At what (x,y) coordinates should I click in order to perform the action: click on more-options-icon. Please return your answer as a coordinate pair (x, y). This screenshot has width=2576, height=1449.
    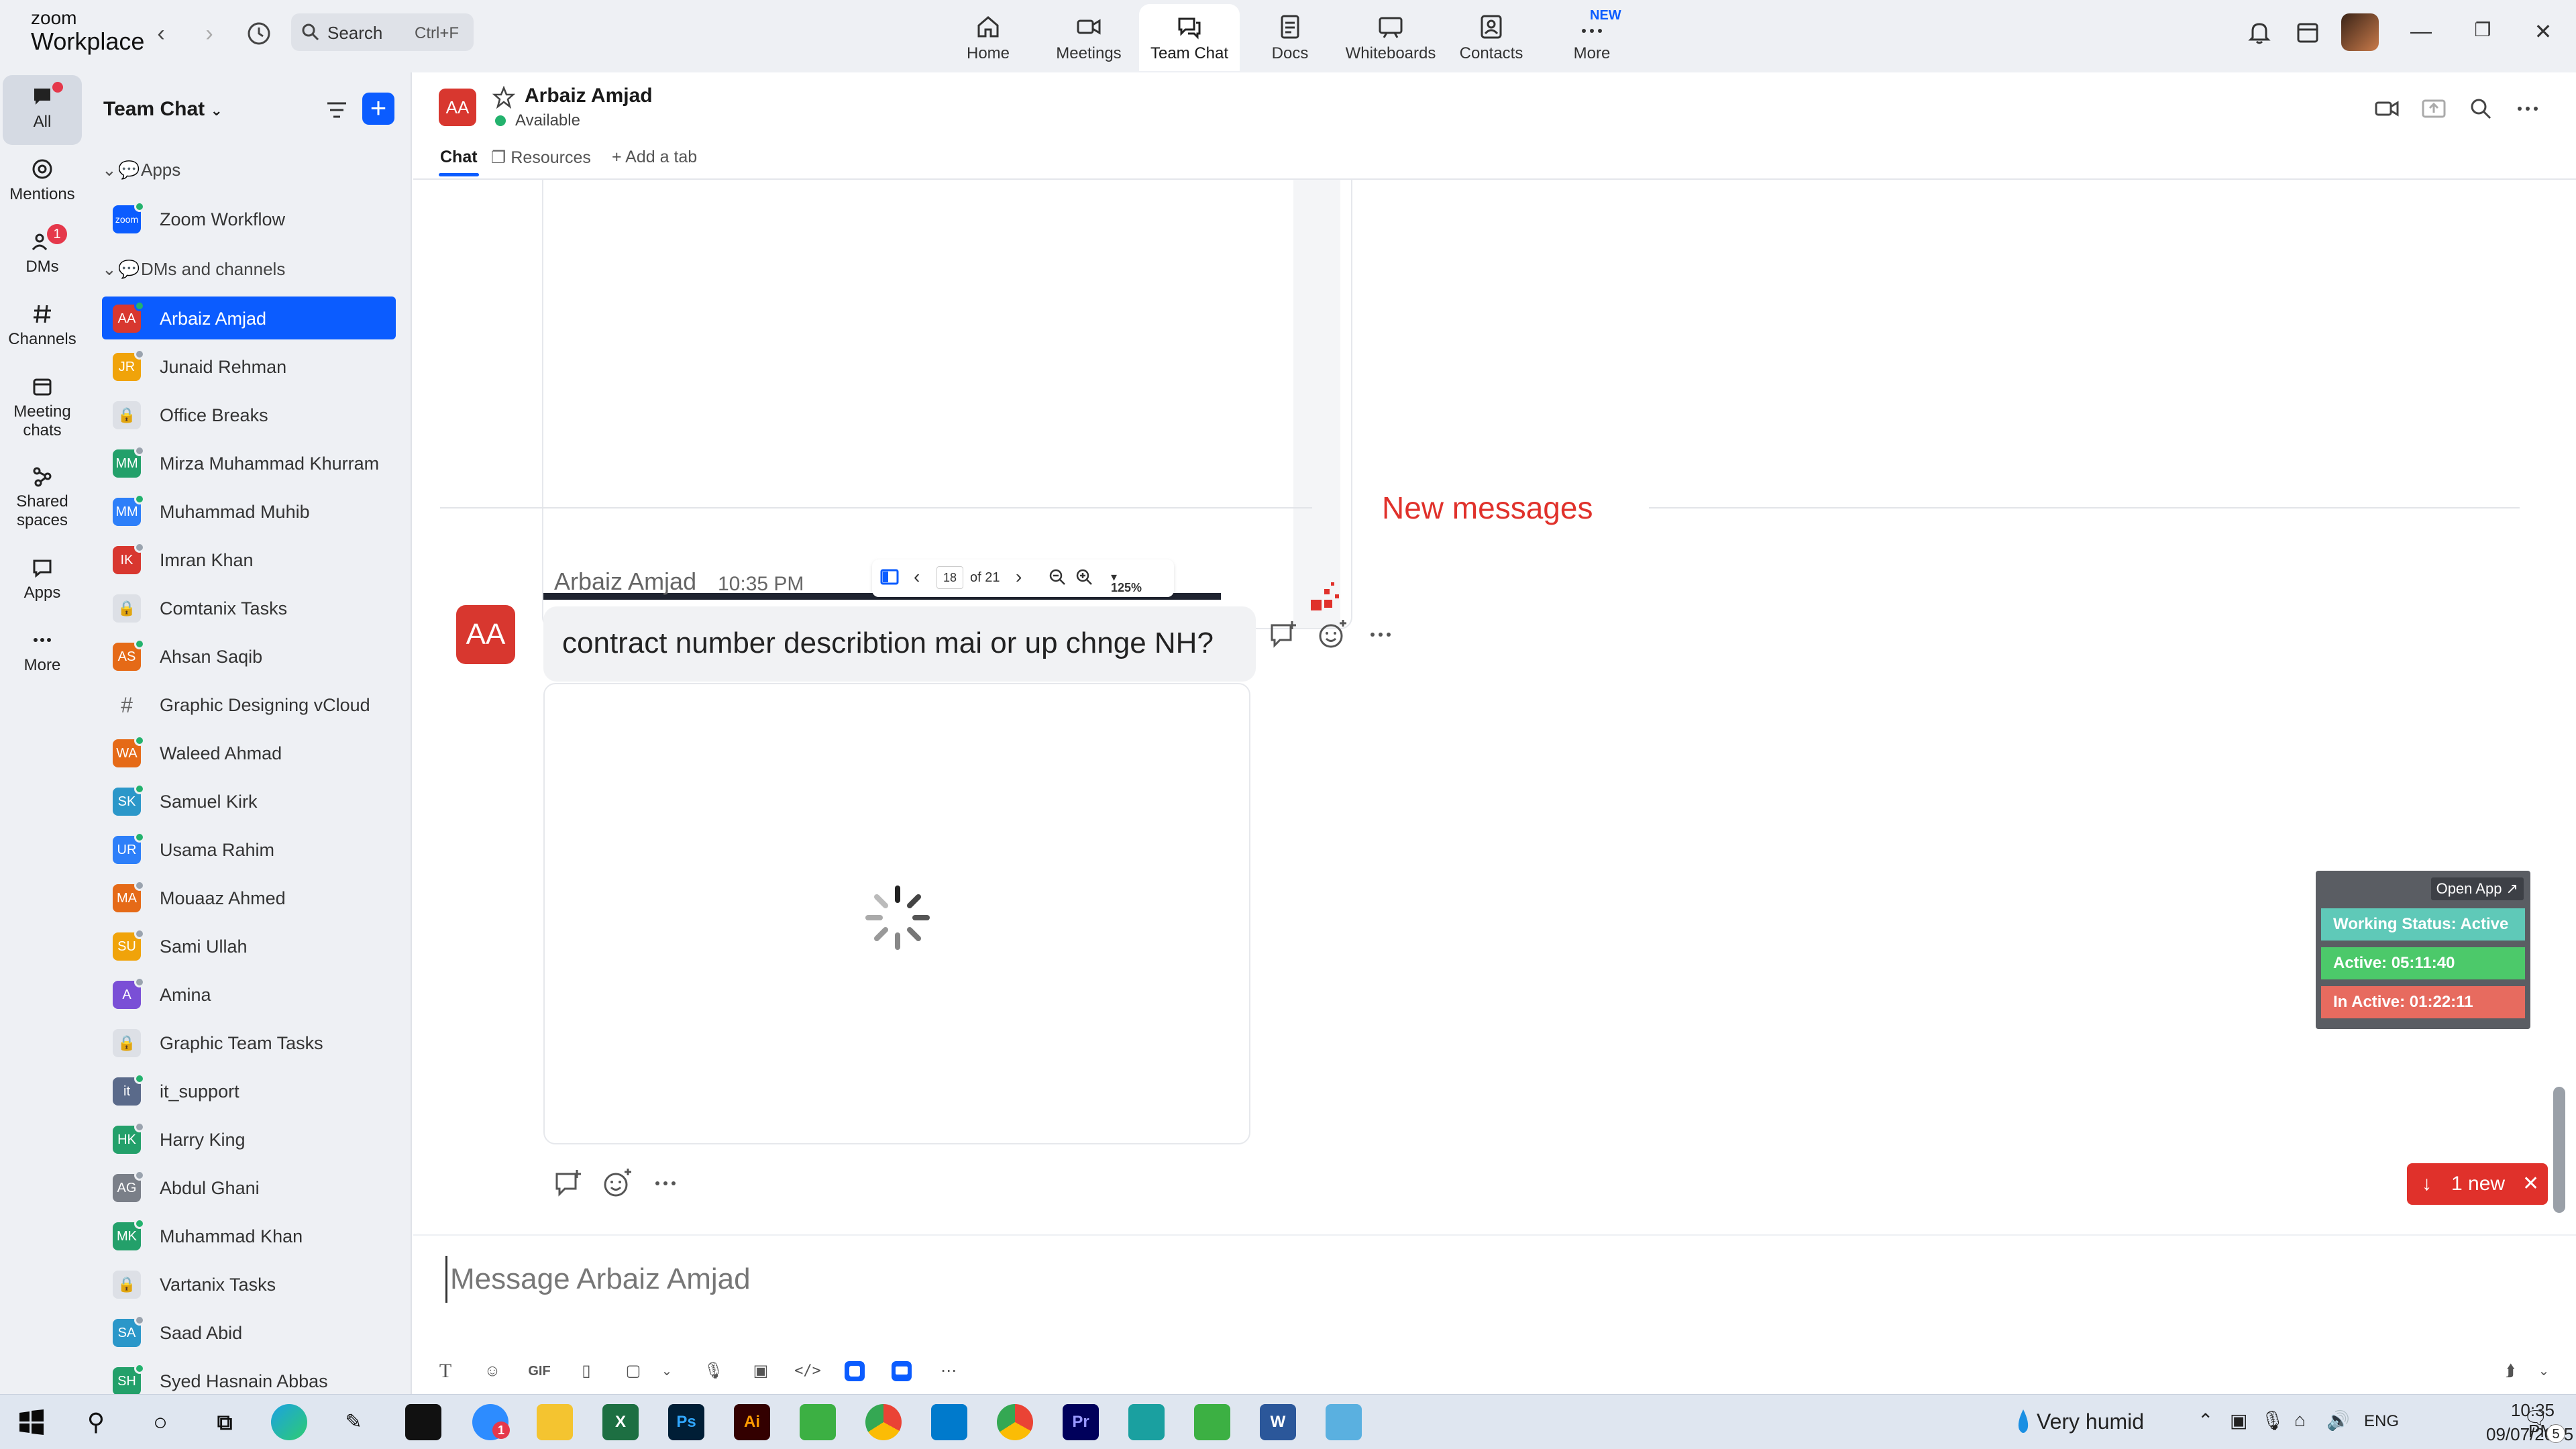
    Looking at the image, I should click on (2529, 110).